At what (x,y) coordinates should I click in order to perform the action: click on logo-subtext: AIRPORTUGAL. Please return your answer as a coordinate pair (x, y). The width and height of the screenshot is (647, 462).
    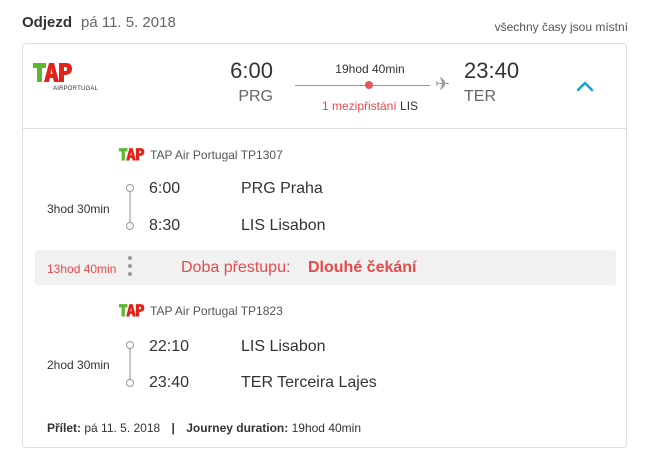
    Looking at the image, I should click on (76, 89).